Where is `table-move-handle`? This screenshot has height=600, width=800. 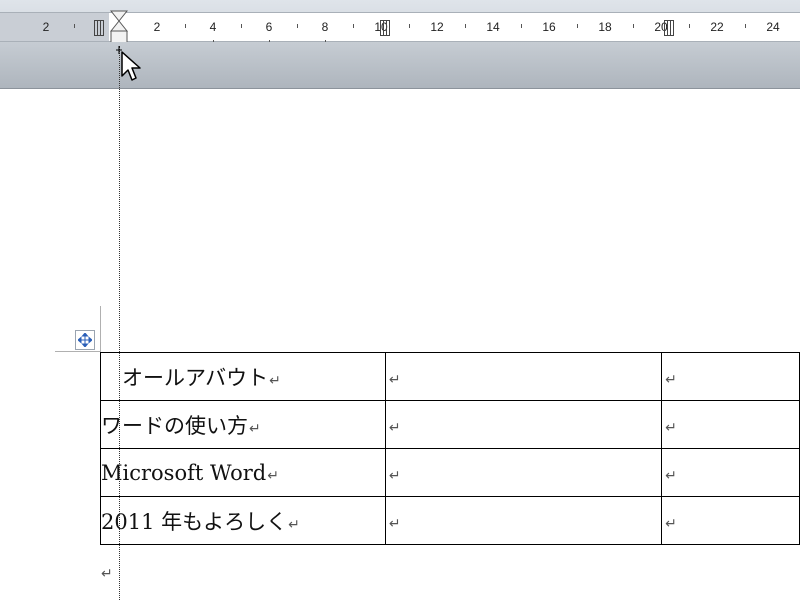 table-move-handle is located at coordinates (85, 340).